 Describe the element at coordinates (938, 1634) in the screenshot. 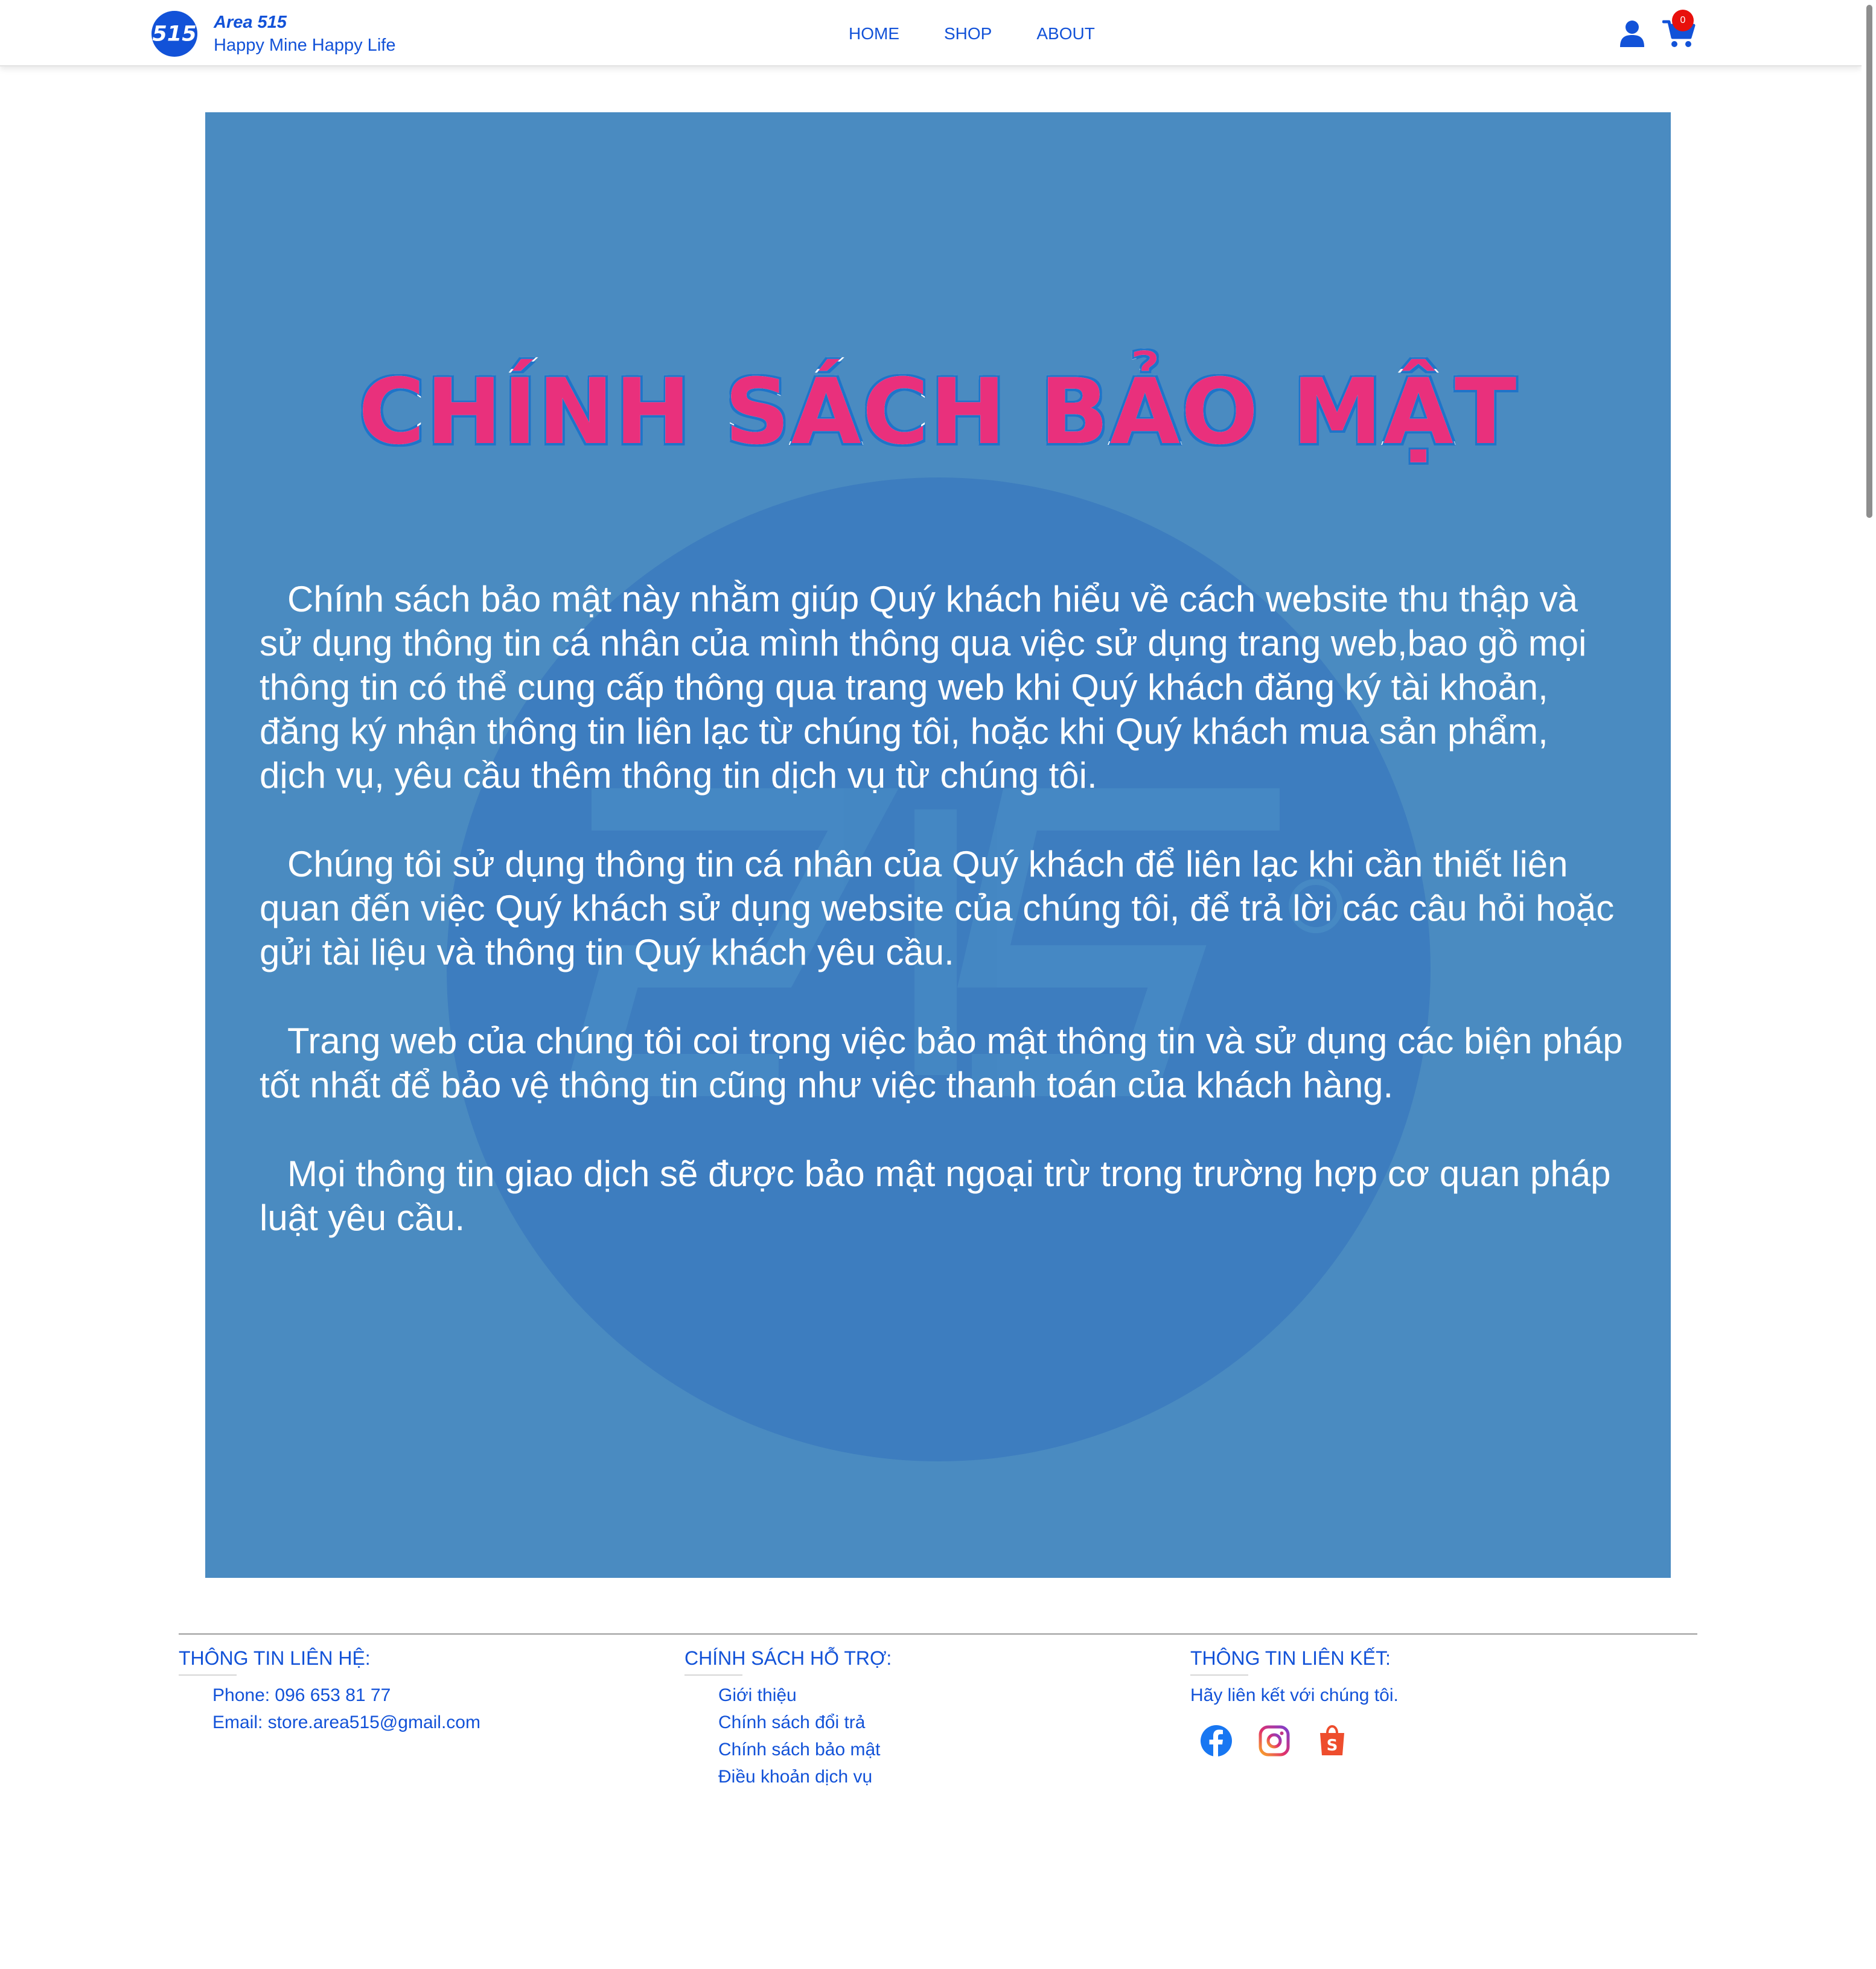

I see `footer-divider` at that location.